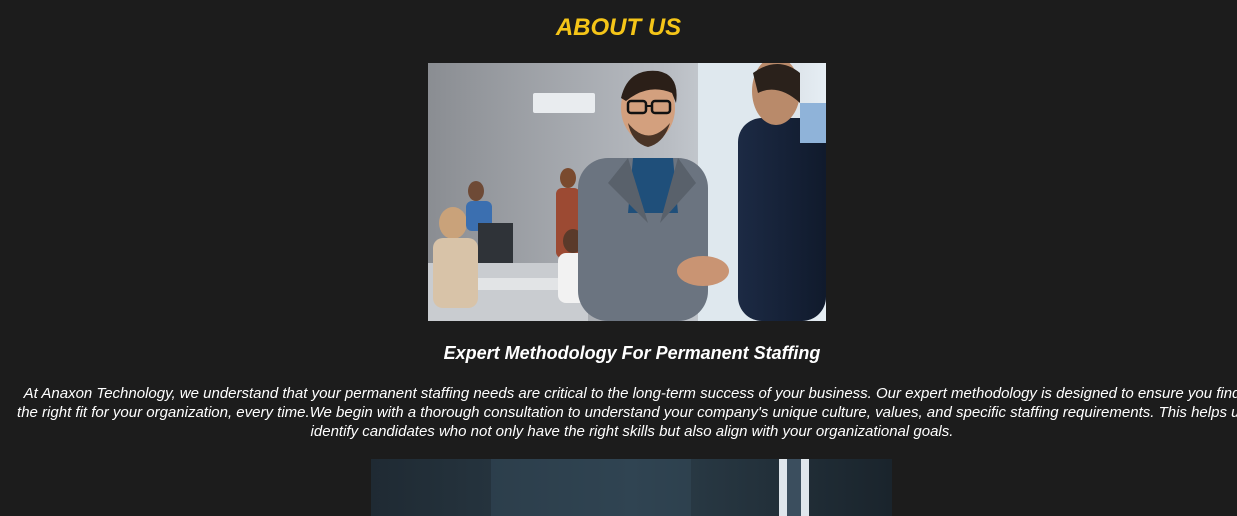 This screenshot has height=516, width=1237. What do you see at coordinates (631, 487) in the screenshot?
I see `second-photo` at bounding box center [631, 487].